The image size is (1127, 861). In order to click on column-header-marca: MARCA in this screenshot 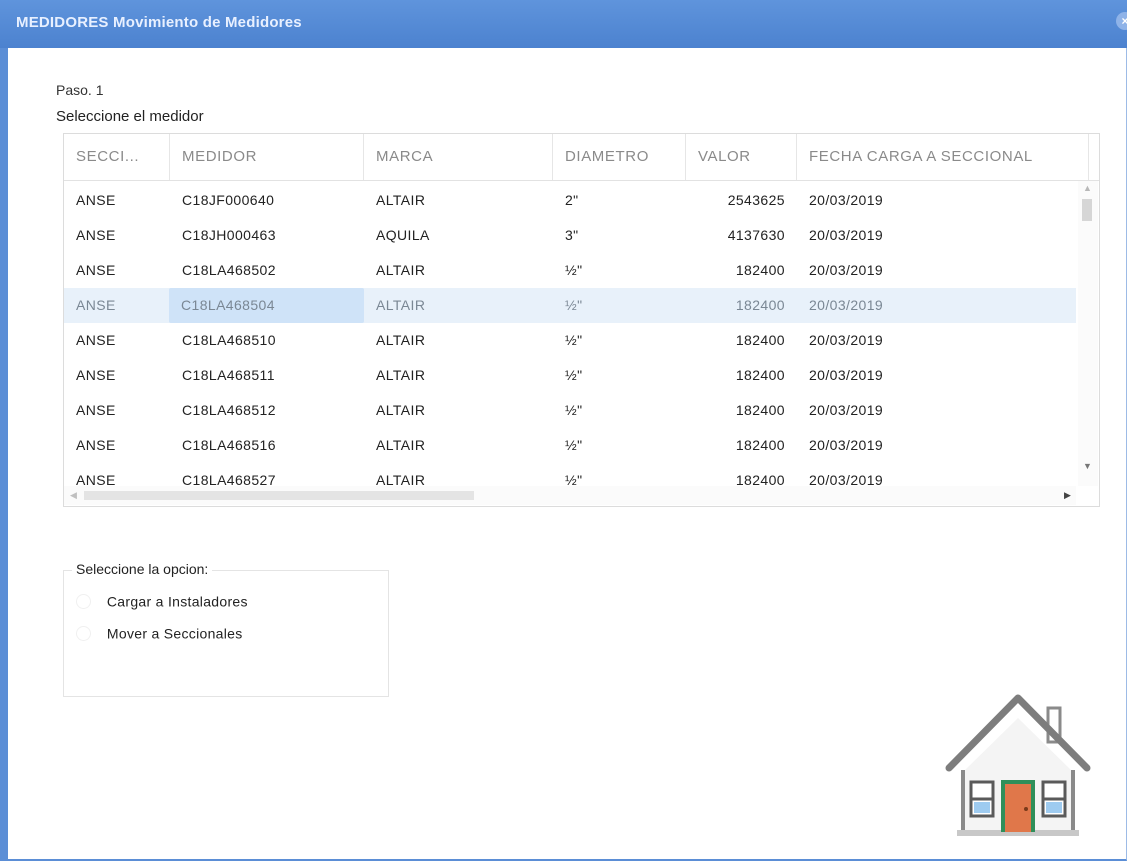, I will do `click(458, 157)`.